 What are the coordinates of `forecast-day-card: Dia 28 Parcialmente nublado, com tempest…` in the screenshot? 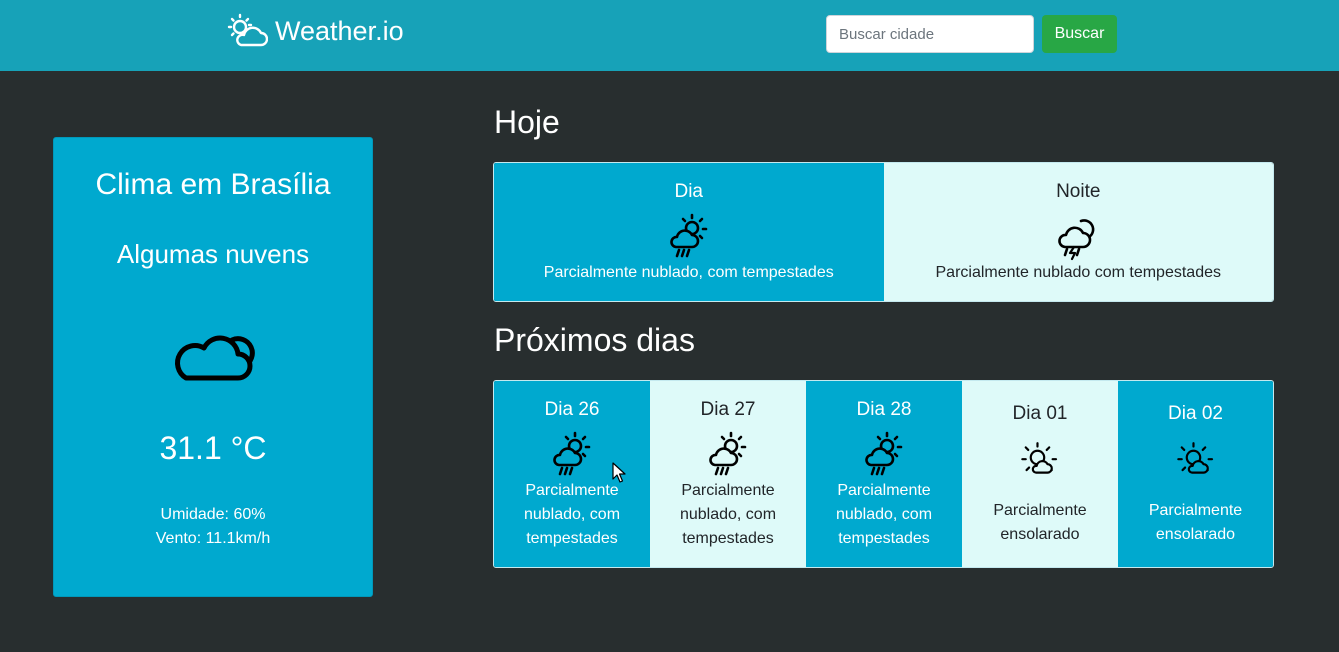 It's located at (884, 474).